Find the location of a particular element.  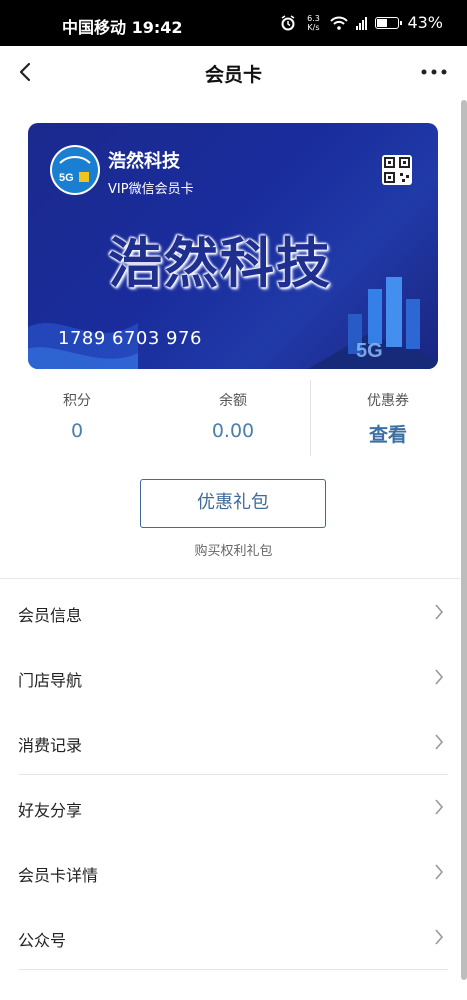

carrier-time: 中国移动 19:42 is located at coordinates (122, 27).